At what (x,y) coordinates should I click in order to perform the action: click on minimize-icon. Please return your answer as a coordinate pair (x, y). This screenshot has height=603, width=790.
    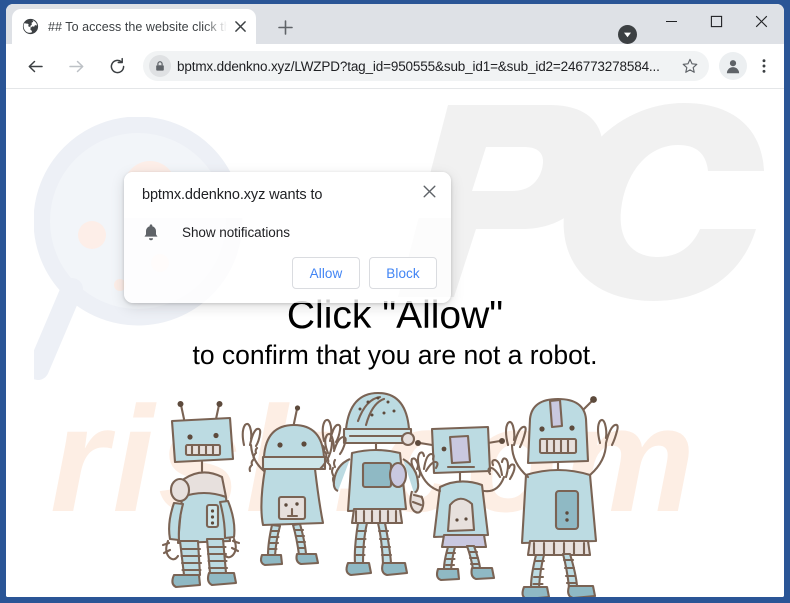
    Looking at the image, I should click on (671, 21).